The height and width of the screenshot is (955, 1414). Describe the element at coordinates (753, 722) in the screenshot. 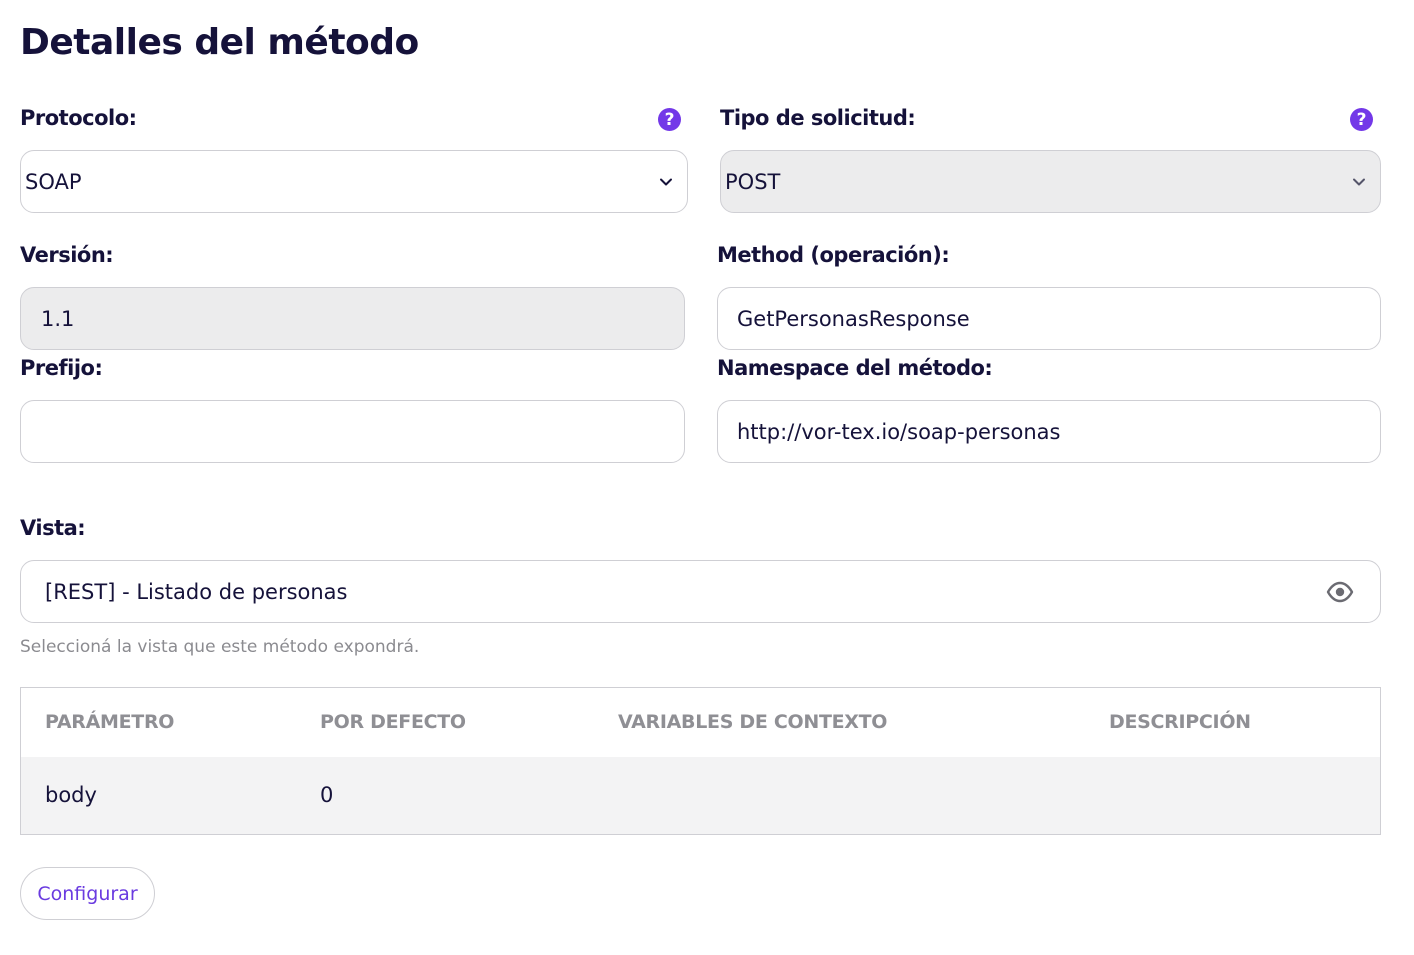

I see `header-variables-contexto: VARIABLES DE CONTEXTO` at that location.